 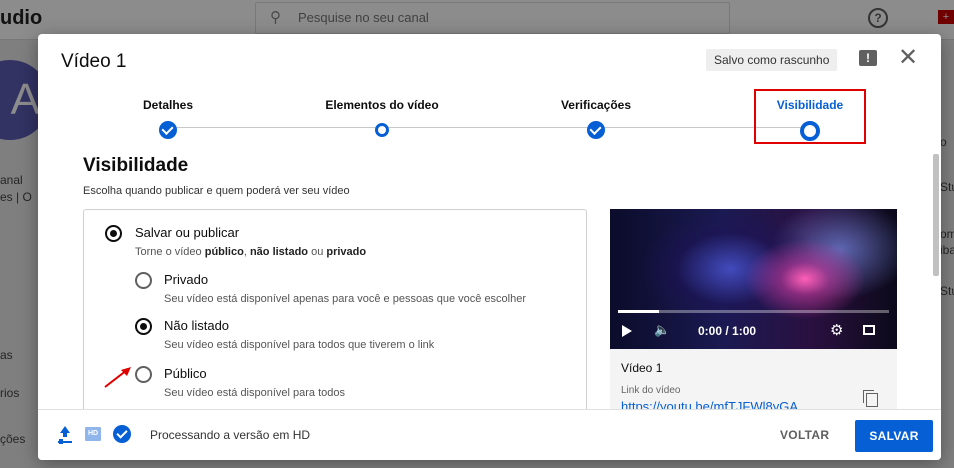 What do you see at coordinates (908, 58) in the screenshot?
I see `close-icon: ✕` at bounding box center [908, 58].